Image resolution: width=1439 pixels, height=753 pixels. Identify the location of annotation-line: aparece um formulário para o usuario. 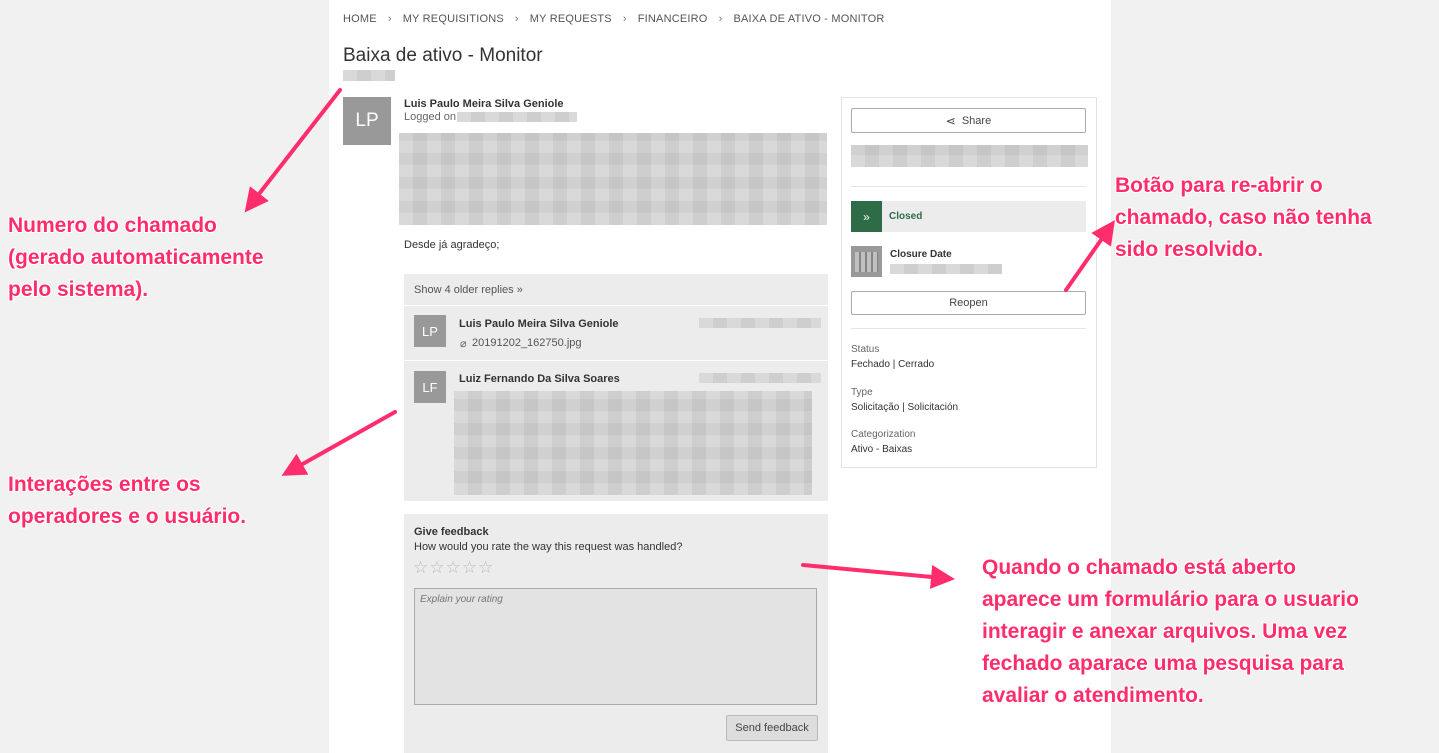
(1170, 599).